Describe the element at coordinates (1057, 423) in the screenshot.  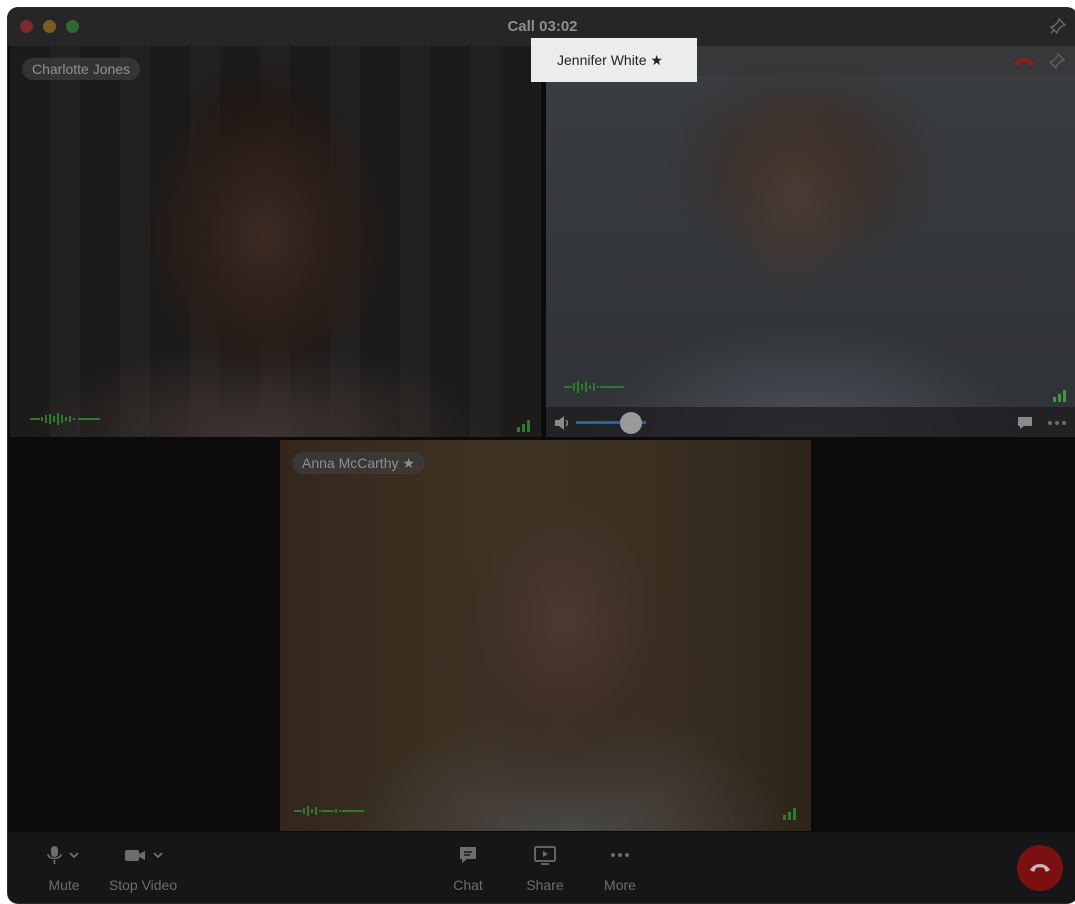
I see `more-options-icon` at that location.